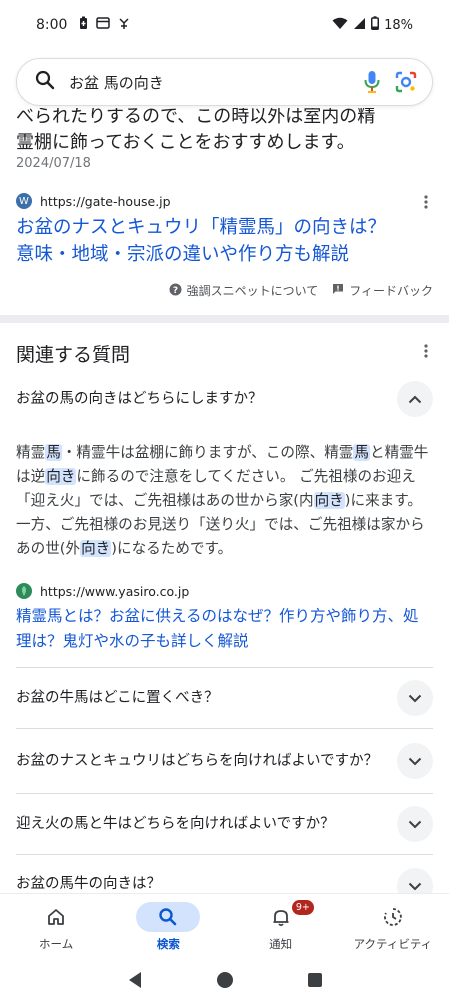  I want to click on chevron-up-icon, so click(415, 399).